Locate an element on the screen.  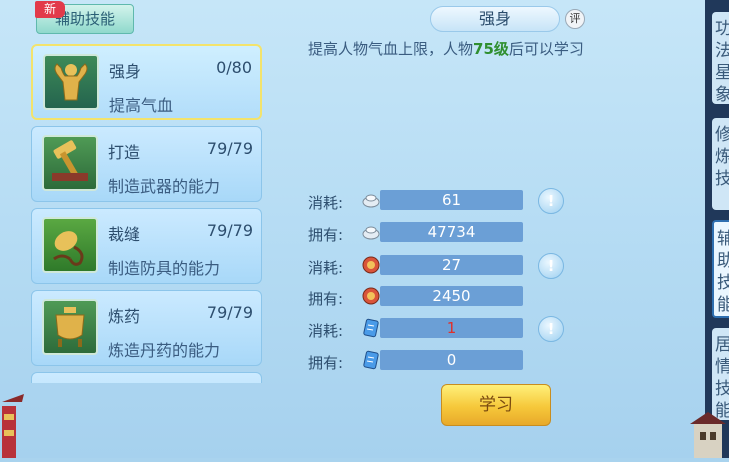
skill-item-dazao: 打造 79/79 制造武器的能力 is located at coordinates (146, 164).